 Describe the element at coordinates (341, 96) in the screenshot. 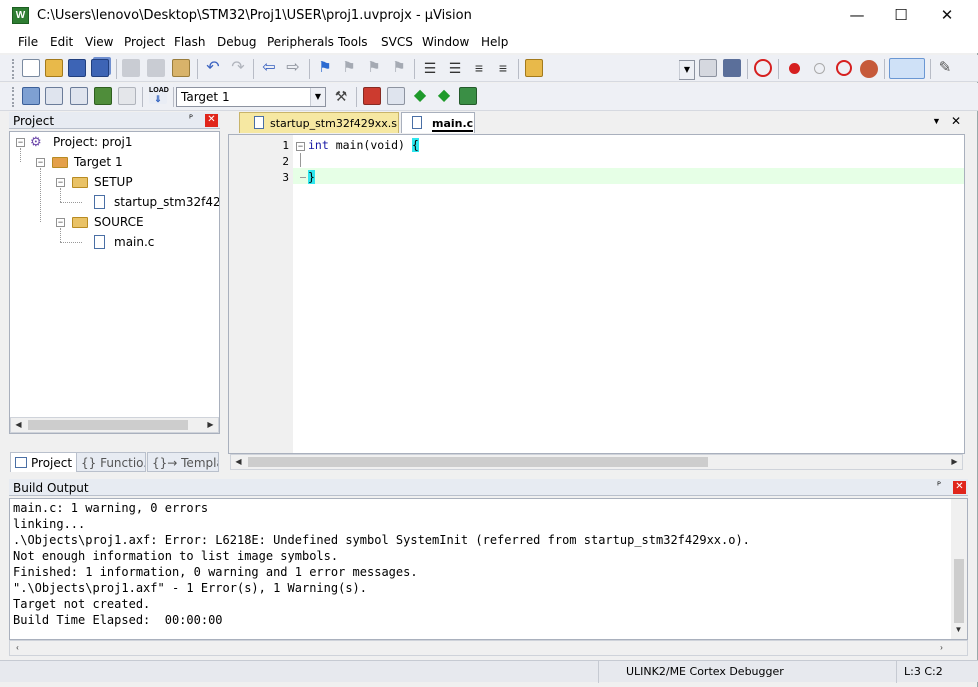

I see `target-options-icon: ⚒` at that location.